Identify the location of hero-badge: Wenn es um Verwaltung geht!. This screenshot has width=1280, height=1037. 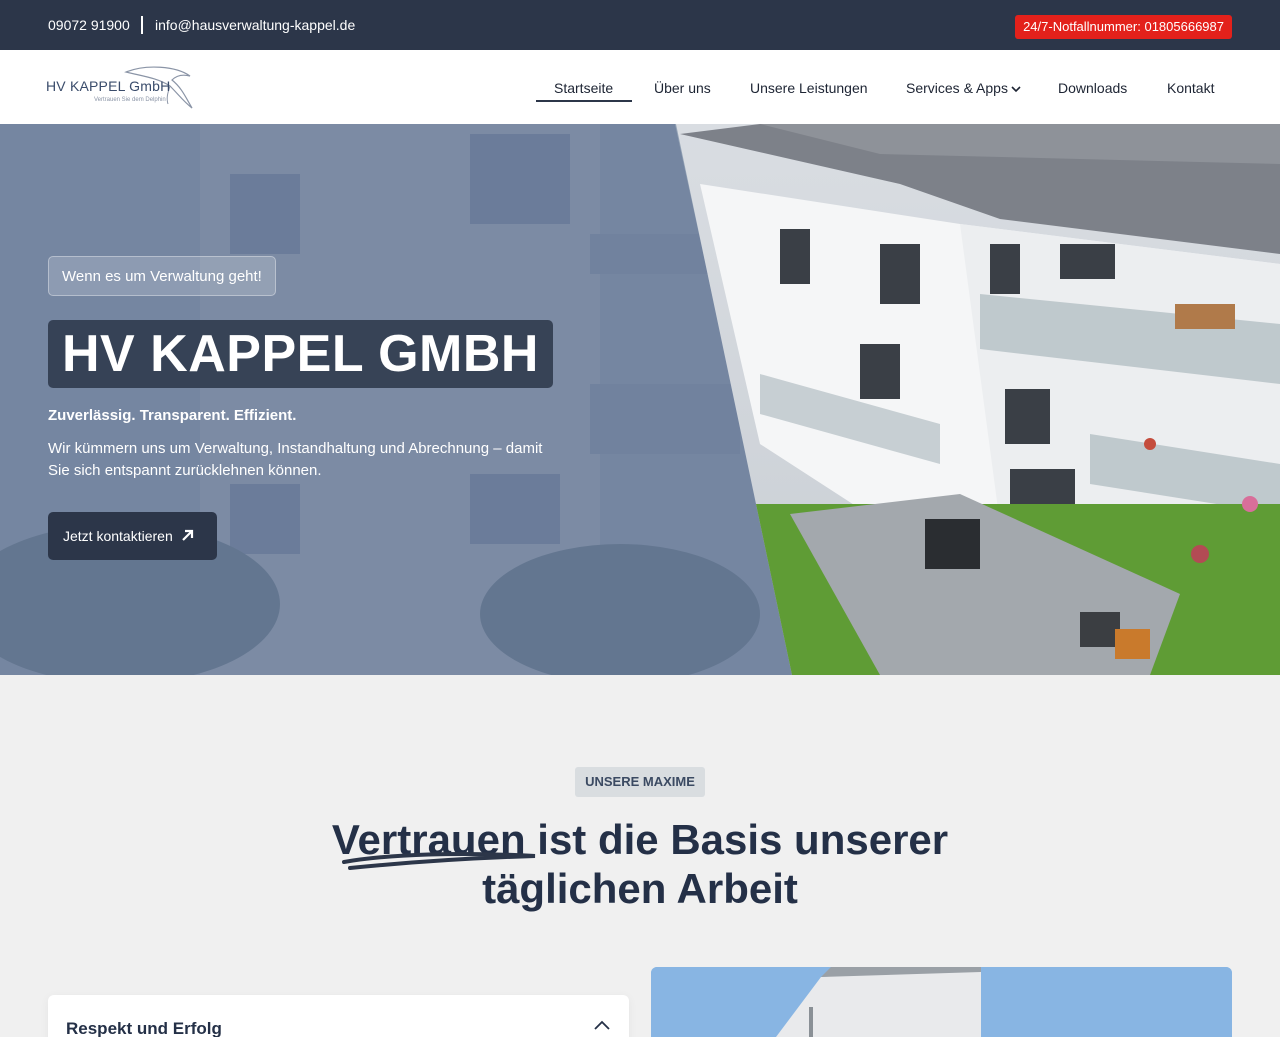
(162, 276).